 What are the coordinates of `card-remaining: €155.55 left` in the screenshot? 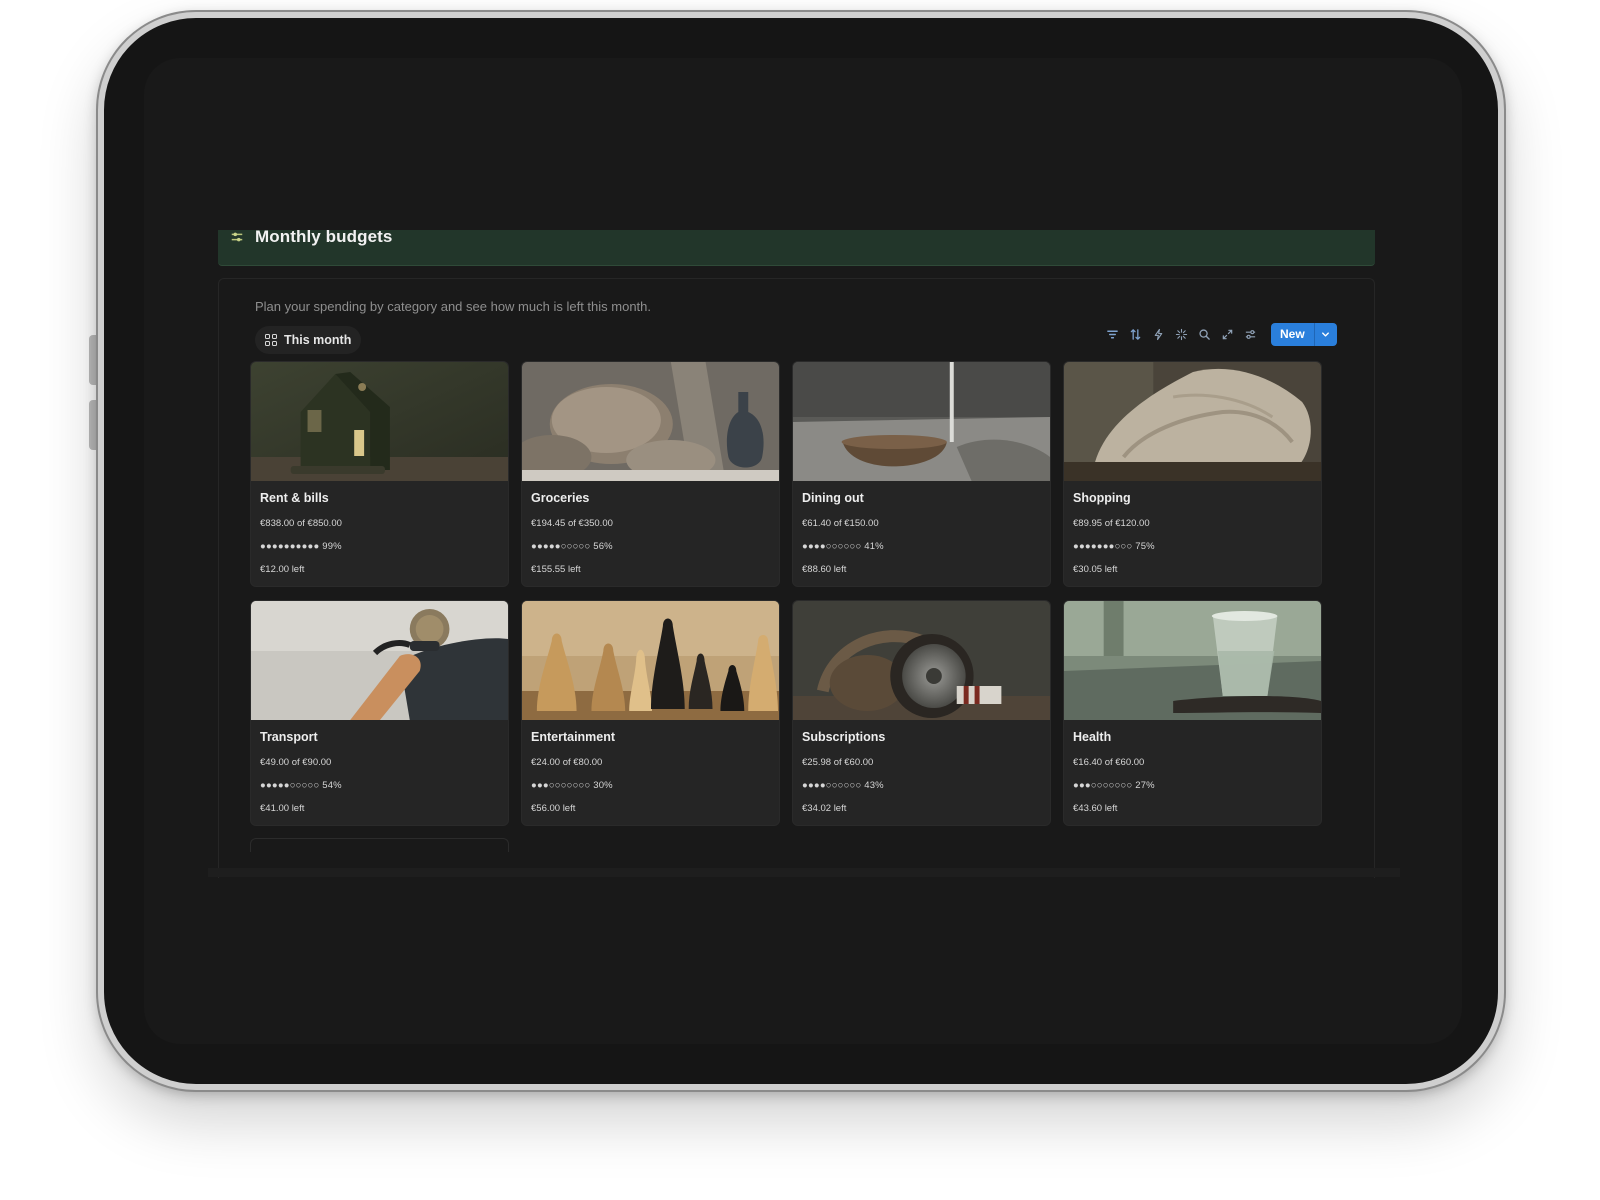 It's located at (556, 569).